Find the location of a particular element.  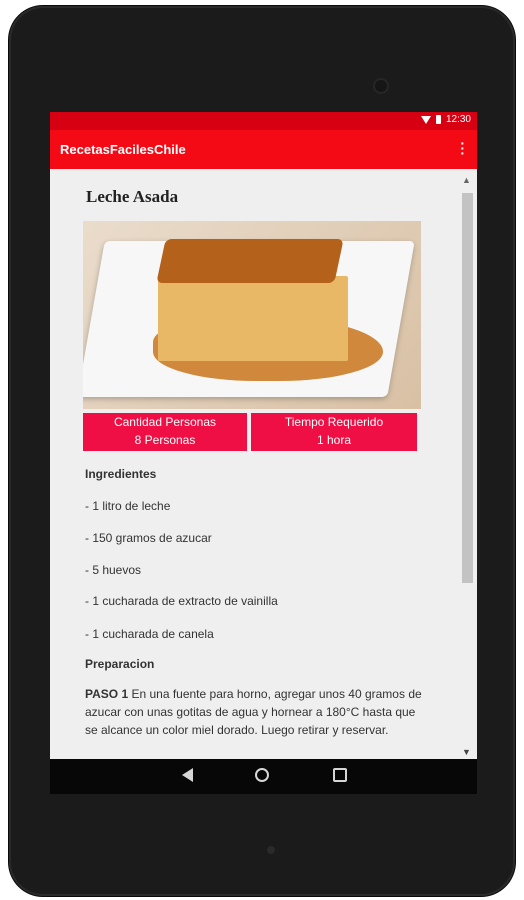

front-camera is located at coordinates (381, 86).